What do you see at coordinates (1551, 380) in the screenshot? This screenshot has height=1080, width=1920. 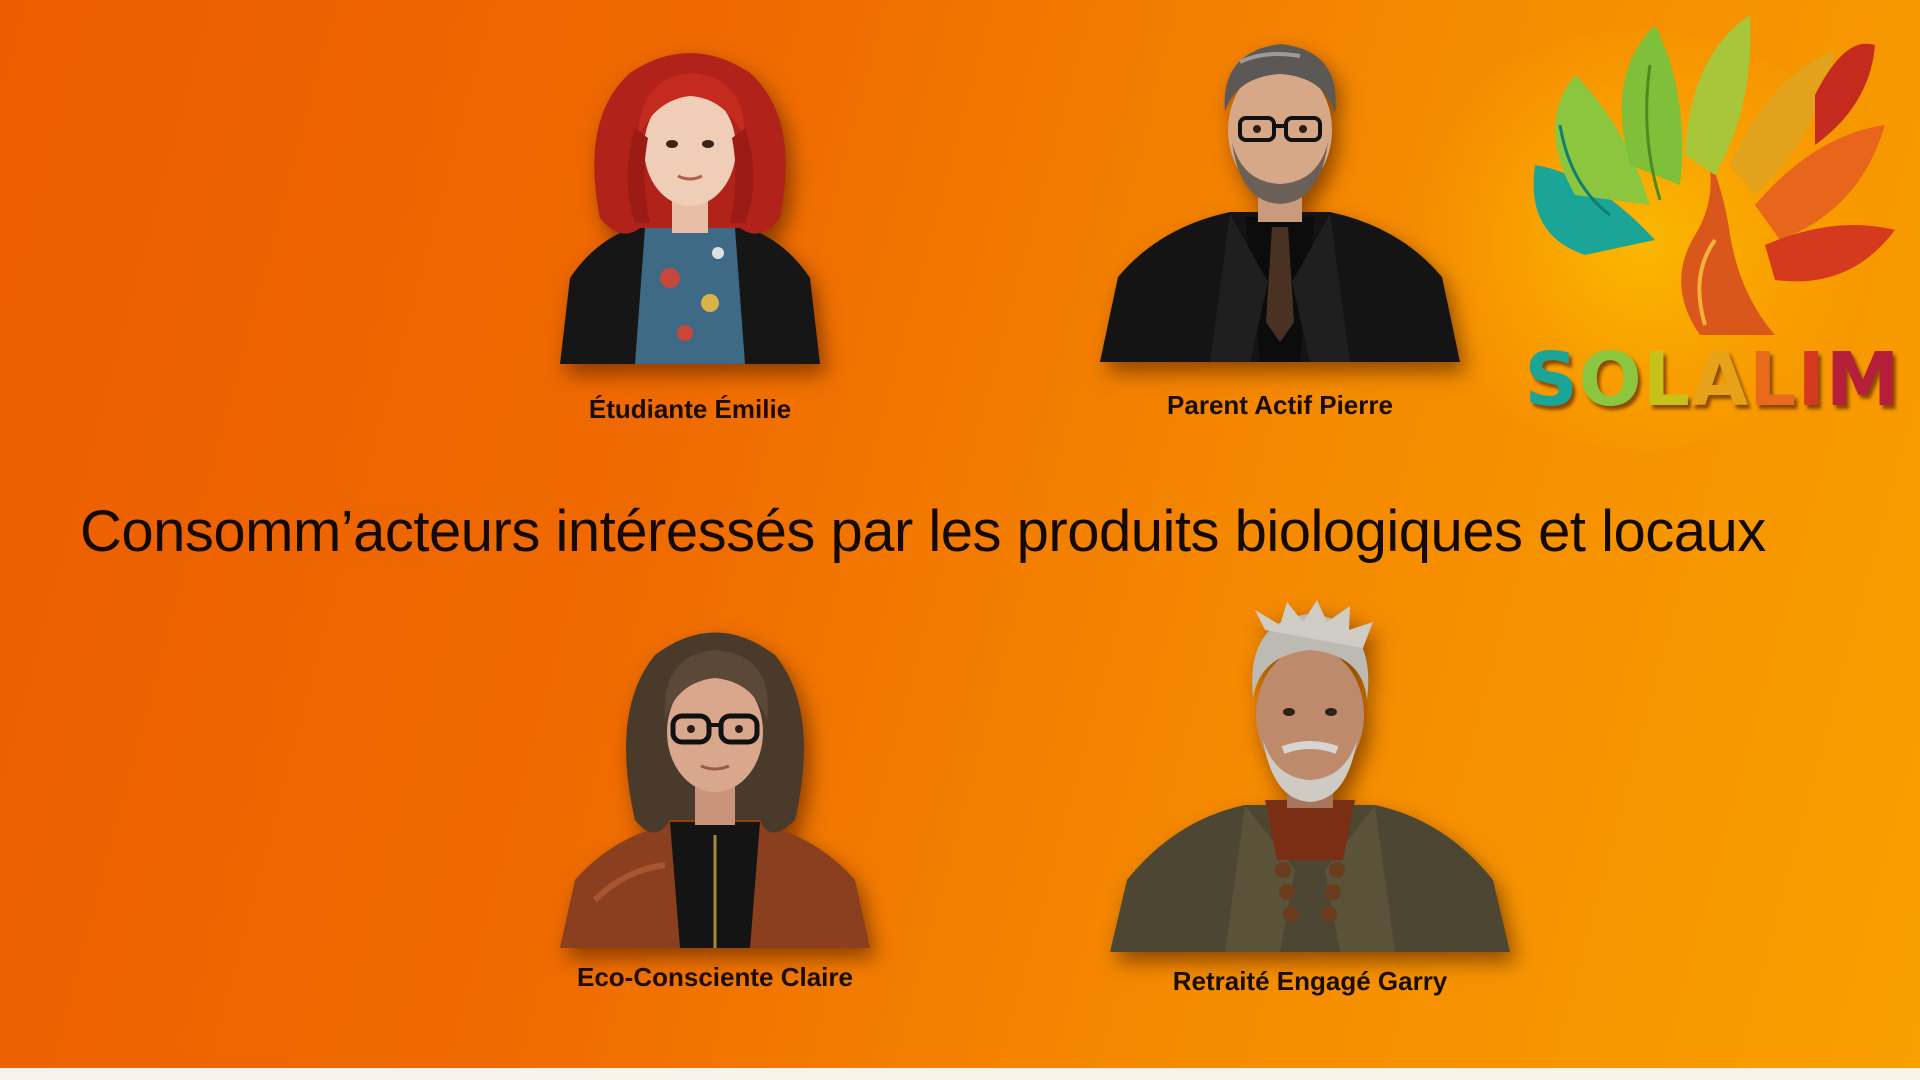 I see `logo-letter: S` at bounding box center [1551, 380].